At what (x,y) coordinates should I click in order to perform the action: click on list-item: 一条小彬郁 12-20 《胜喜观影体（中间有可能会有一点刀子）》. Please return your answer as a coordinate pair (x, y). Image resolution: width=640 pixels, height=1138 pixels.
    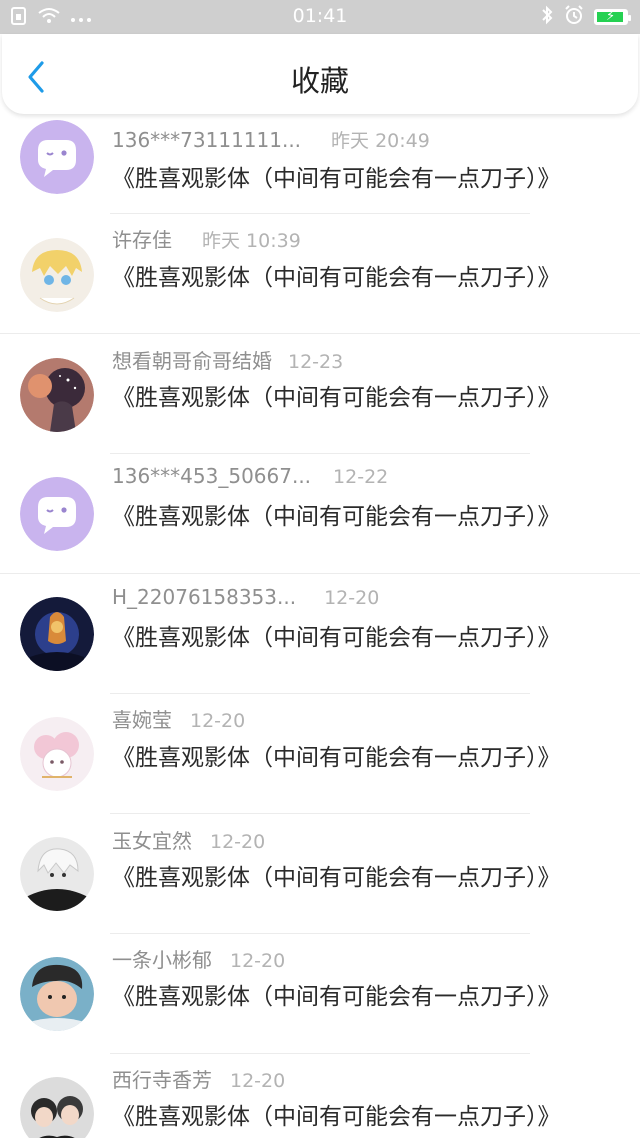
    Looking at the image, I should click on (320, 994).